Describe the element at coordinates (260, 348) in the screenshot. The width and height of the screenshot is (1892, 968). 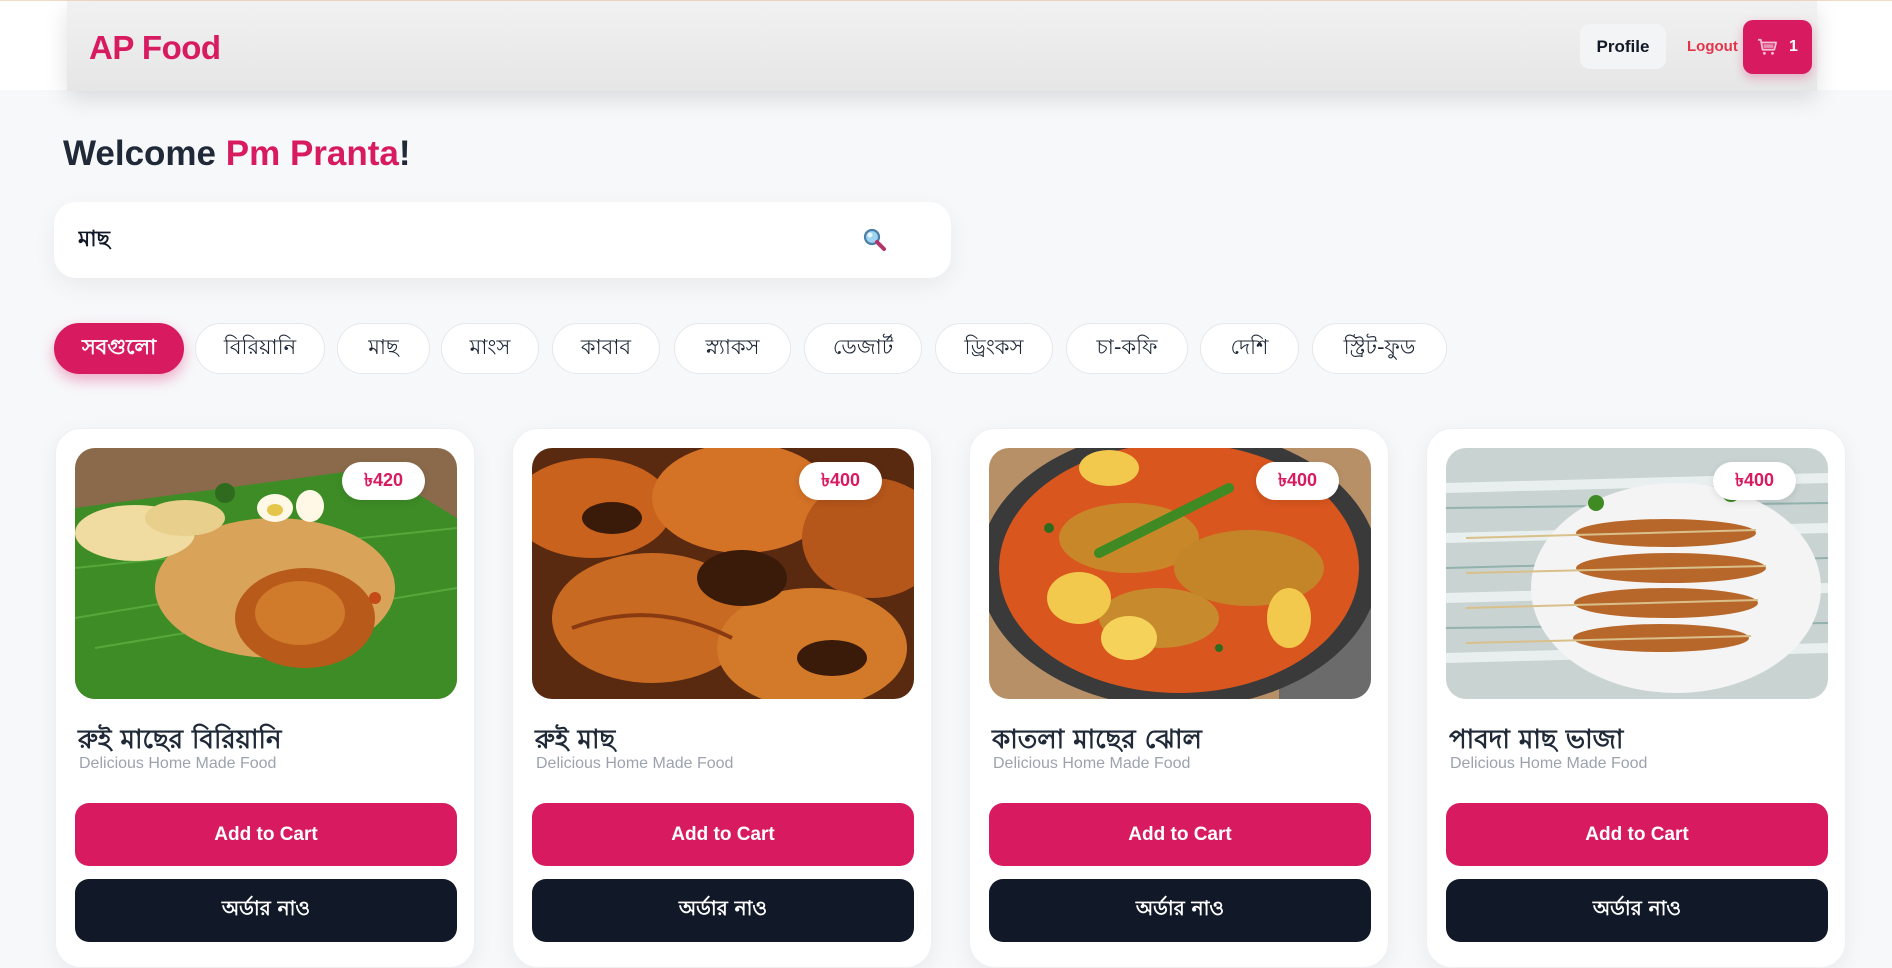
I see `category-chip-biryani: বিরিয়ানি` at that location.